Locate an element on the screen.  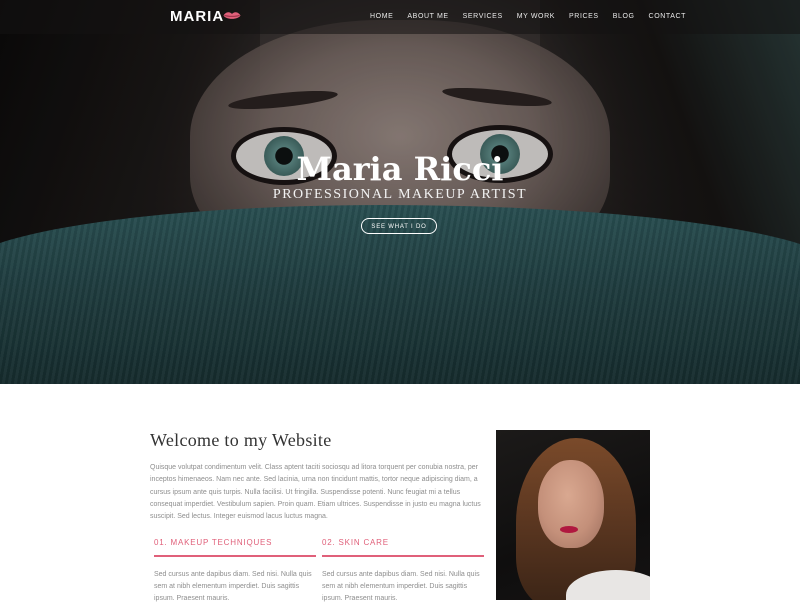
nav-home: HOME is located at coordinates (381, 16).